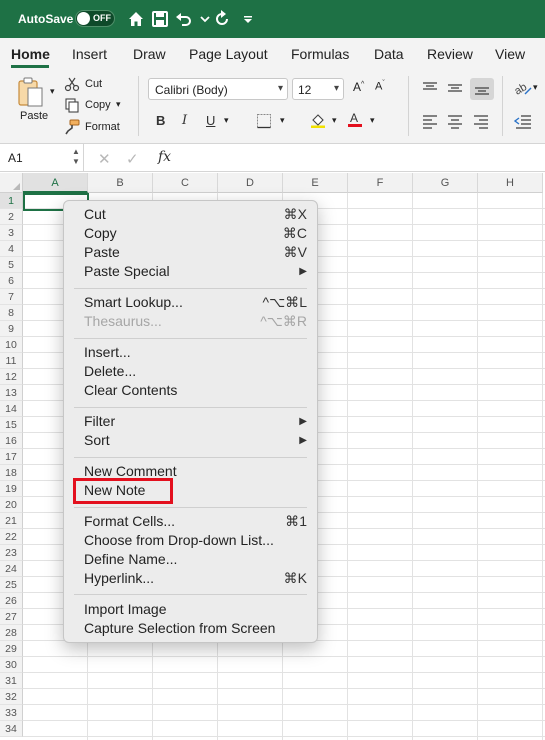 The height and width of the screenshot is (740, 545). Describe the element at coordinates (202, 19) in the screenshot. I see `undo-dropdown-icon` at that location.